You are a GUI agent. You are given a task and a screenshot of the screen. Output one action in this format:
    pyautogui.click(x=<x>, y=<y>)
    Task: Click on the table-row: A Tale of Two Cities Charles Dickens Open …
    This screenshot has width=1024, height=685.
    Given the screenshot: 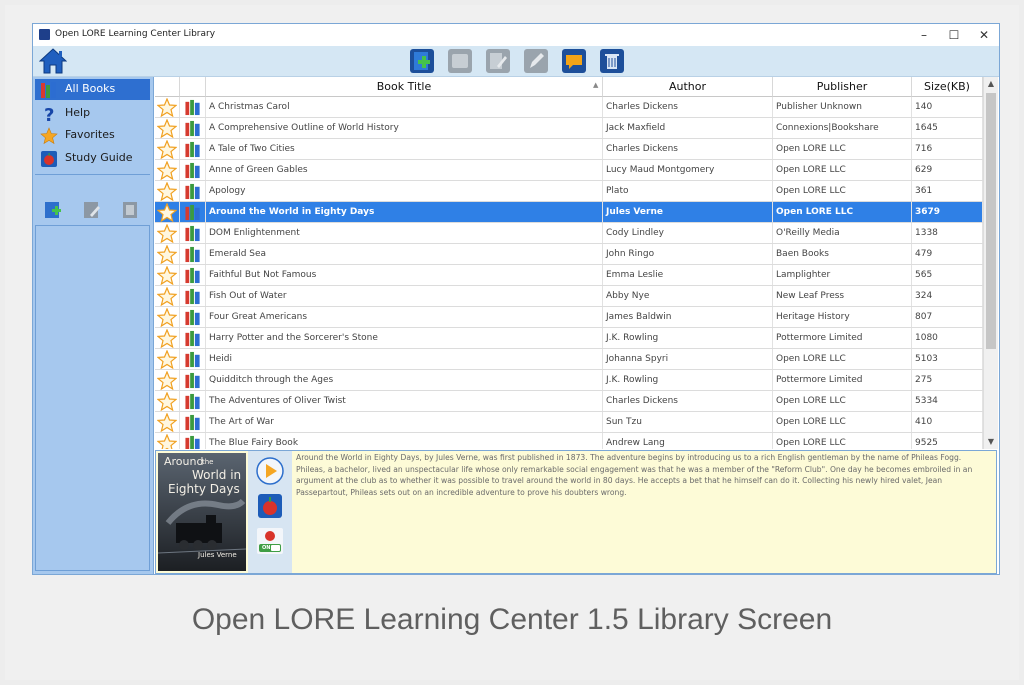 What is the action you would take?
    pyautogui.click(x=569, y=149)
    